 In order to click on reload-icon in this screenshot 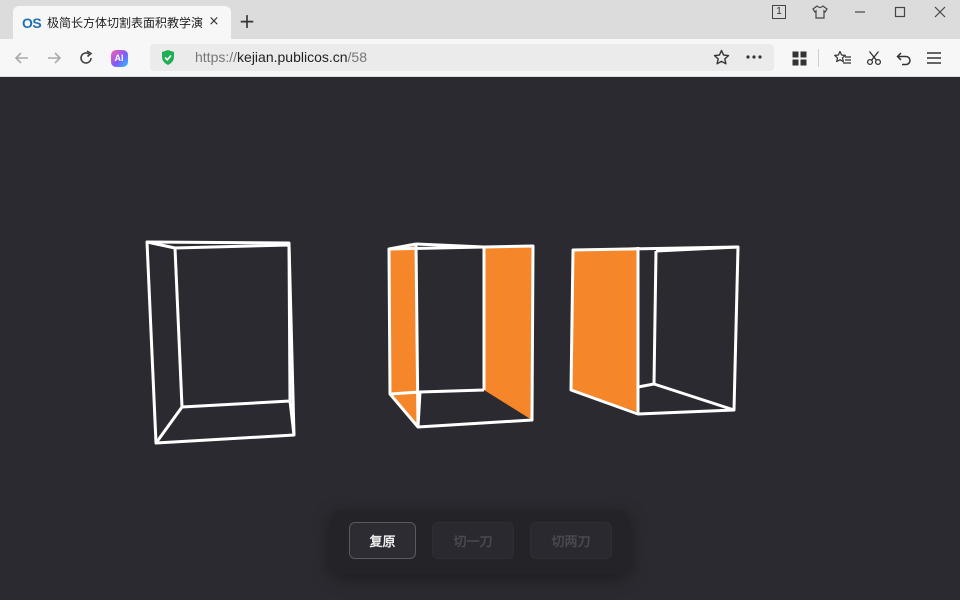, I will do `click(86, 57)`.